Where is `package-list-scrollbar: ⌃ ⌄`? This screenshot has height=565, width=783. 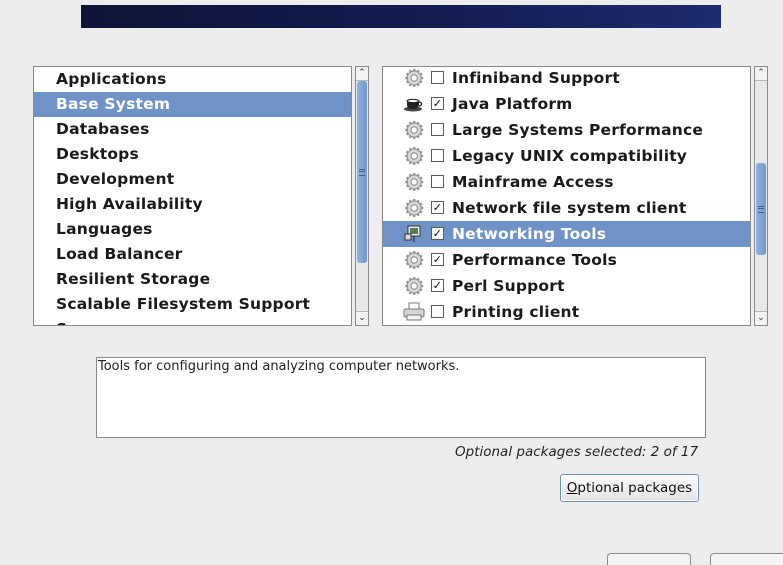
package-list-scrollbar: ⌃ ⌄ is located at coordinates (761, 196).